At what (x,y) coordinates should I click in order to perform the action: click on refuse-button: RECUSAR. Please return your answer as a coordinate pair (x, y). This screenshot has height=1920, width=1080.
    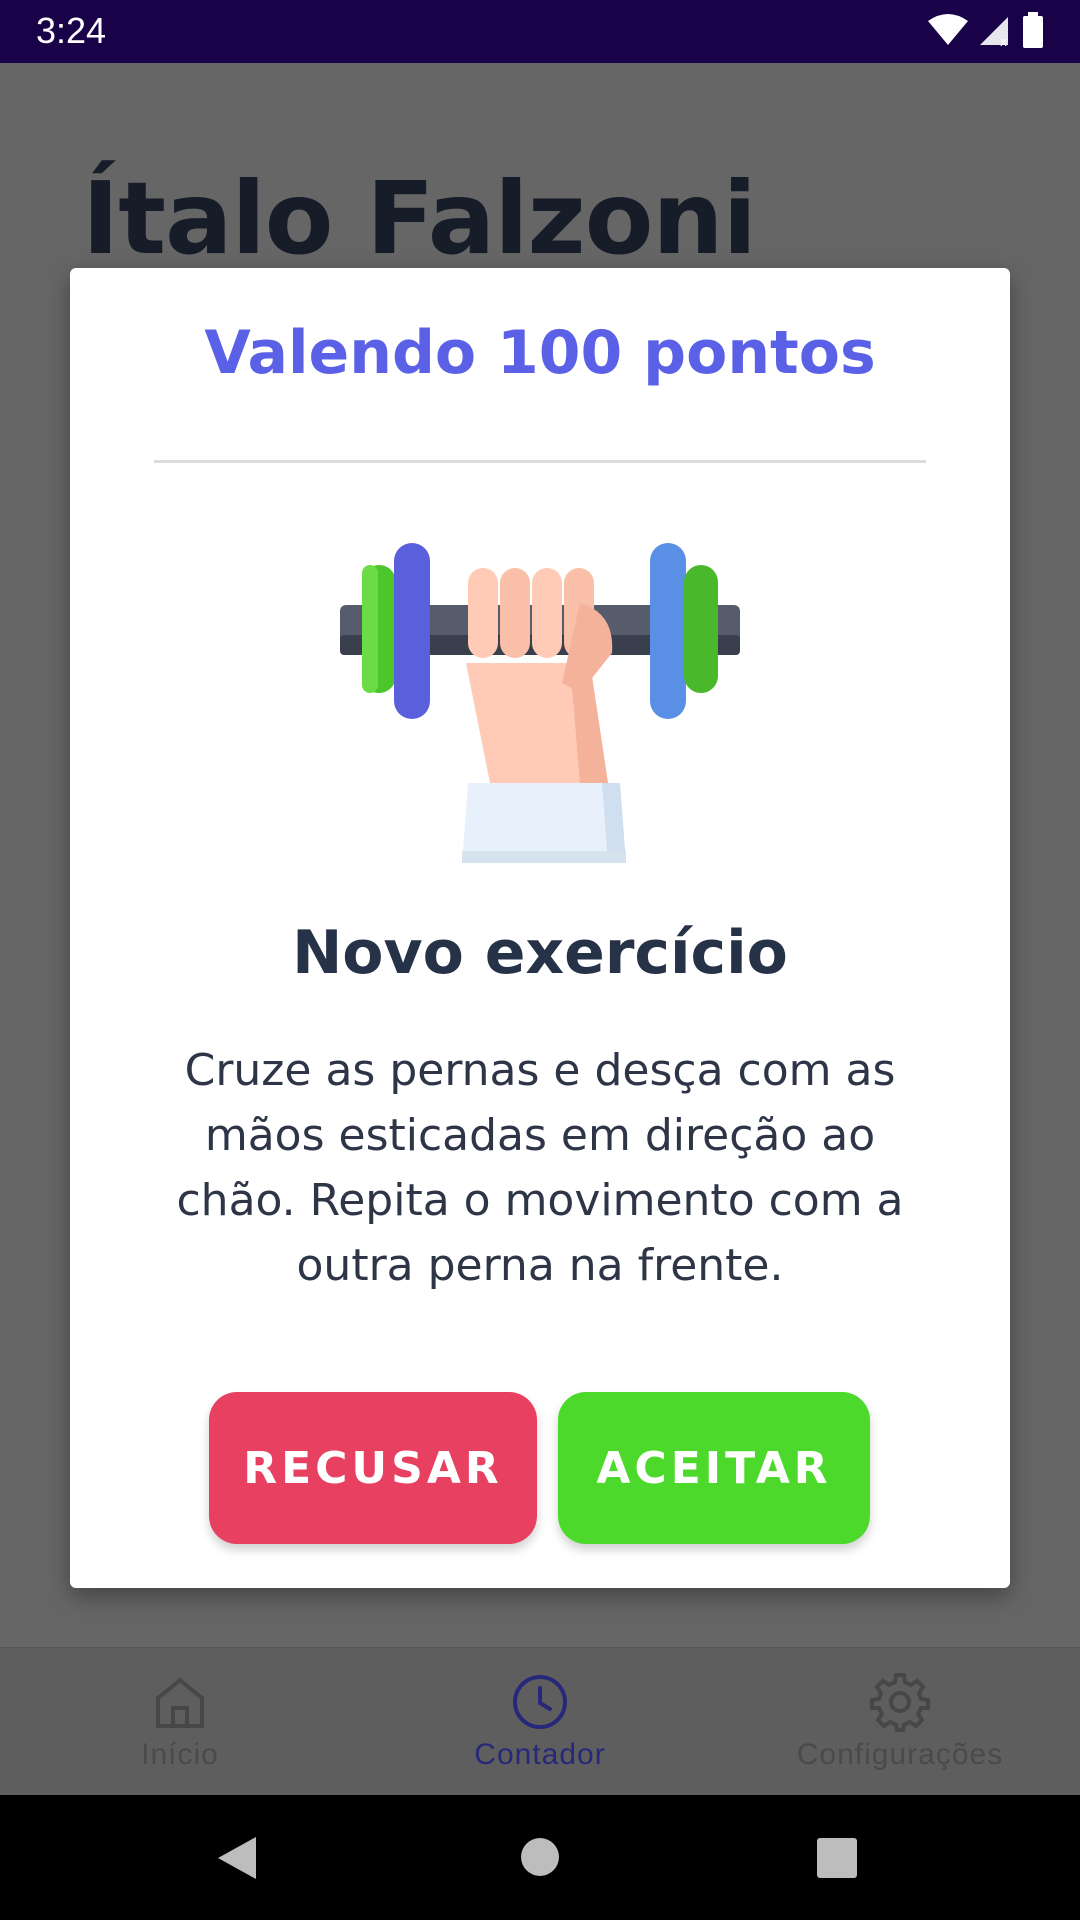
    Looking at the image, I should click on (373, 1468).